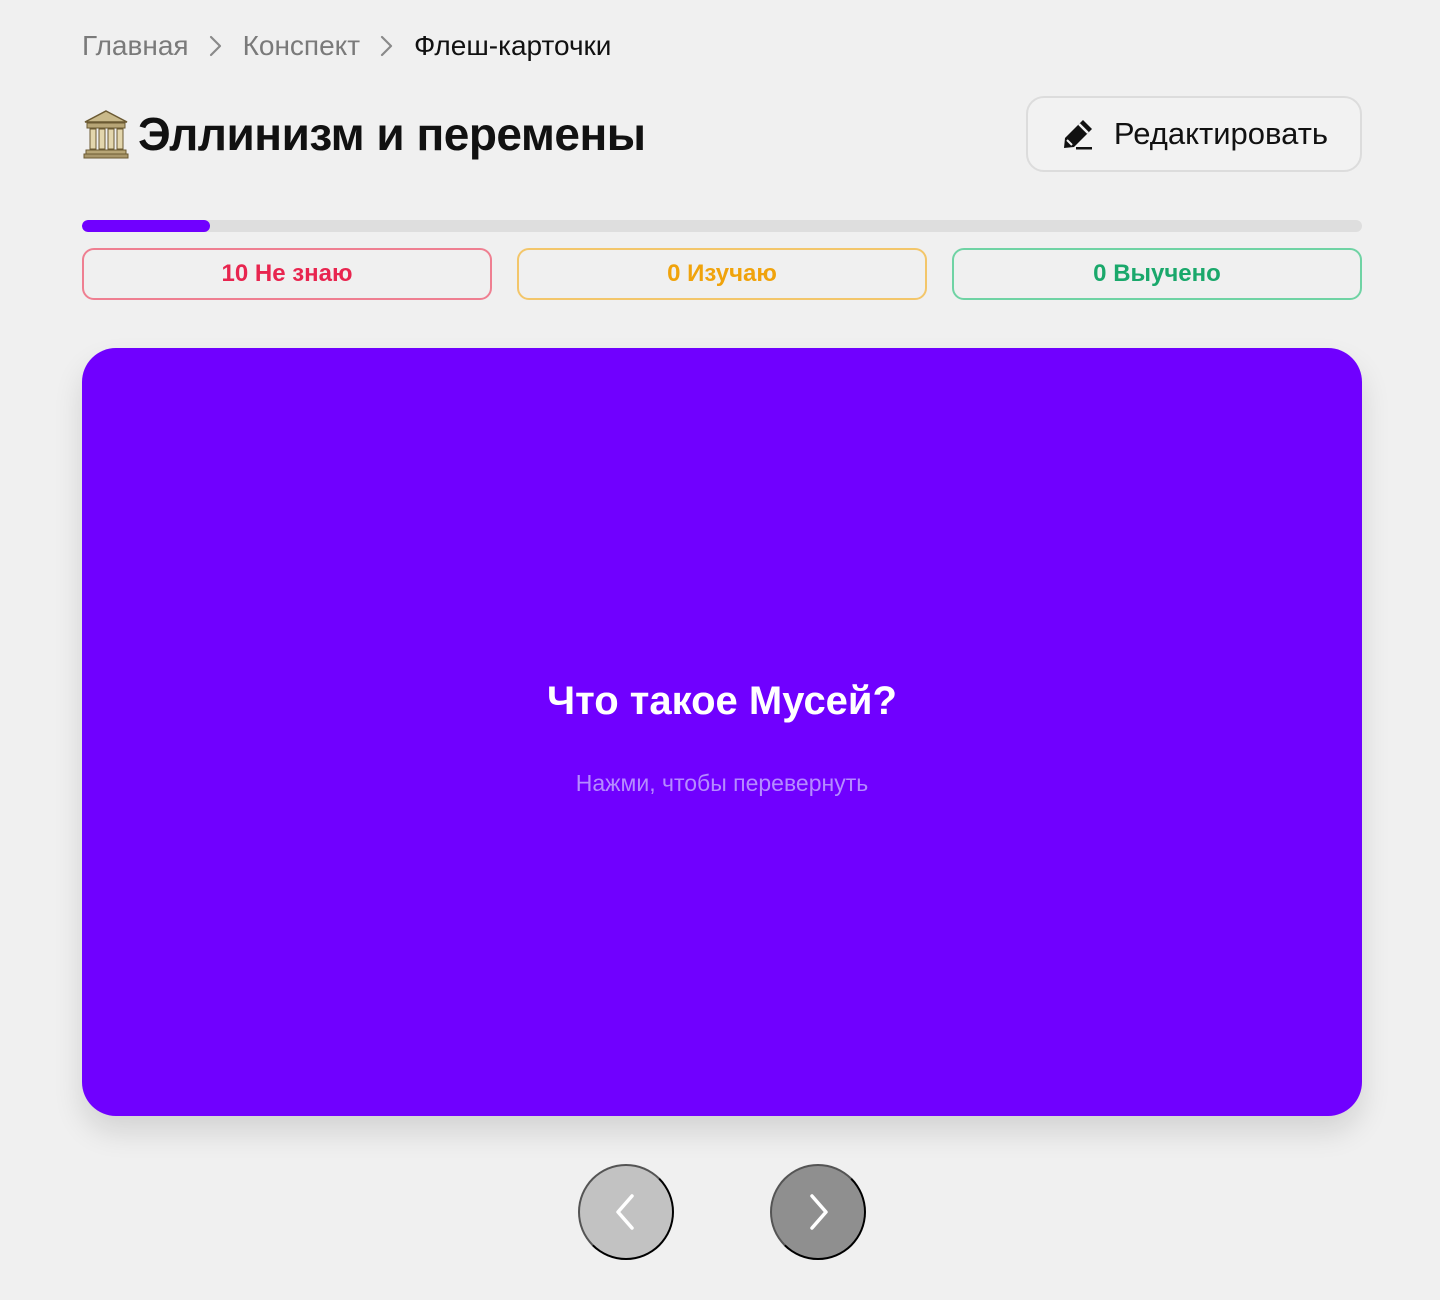  I want to click on stats-row: 10 Не знаю 0 Изучаю 0 Выучено, so click(722, 274).